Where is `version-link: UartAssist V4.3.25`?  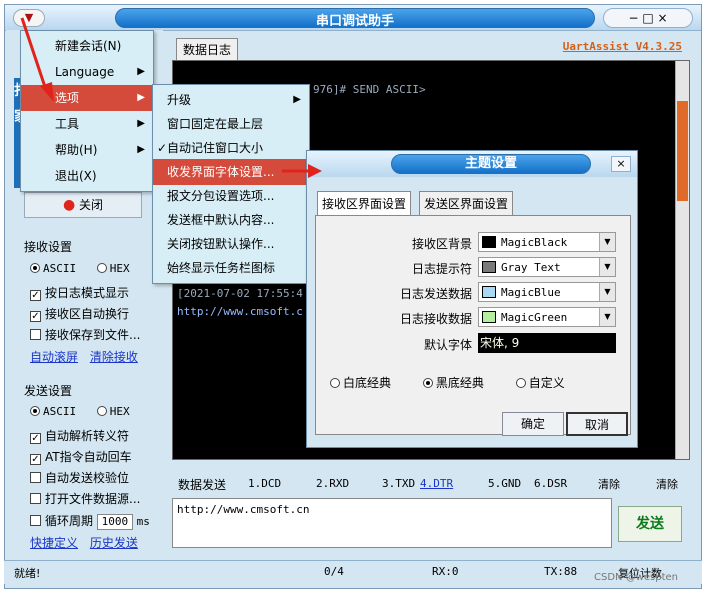 version-link: UartAssist V4.3.25 is located at coordinates (622, 46).